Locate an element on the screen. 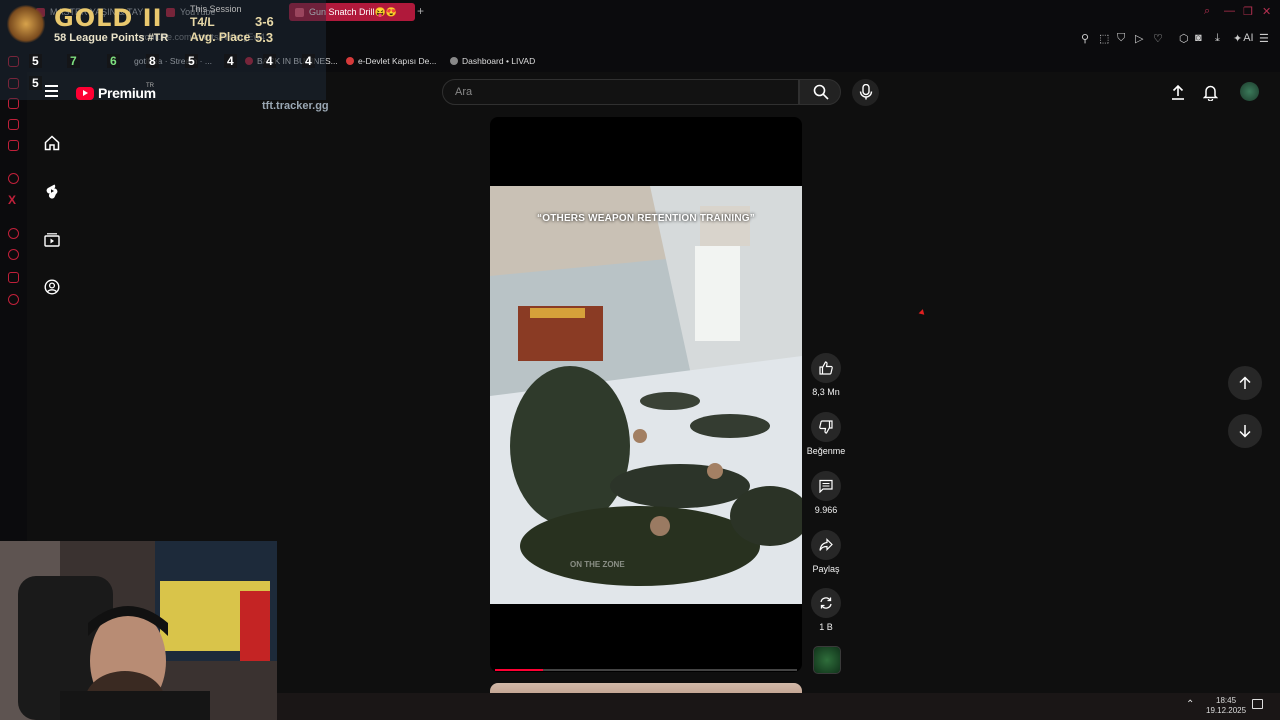  previous-short-button is located at coordinates (1245, 383).